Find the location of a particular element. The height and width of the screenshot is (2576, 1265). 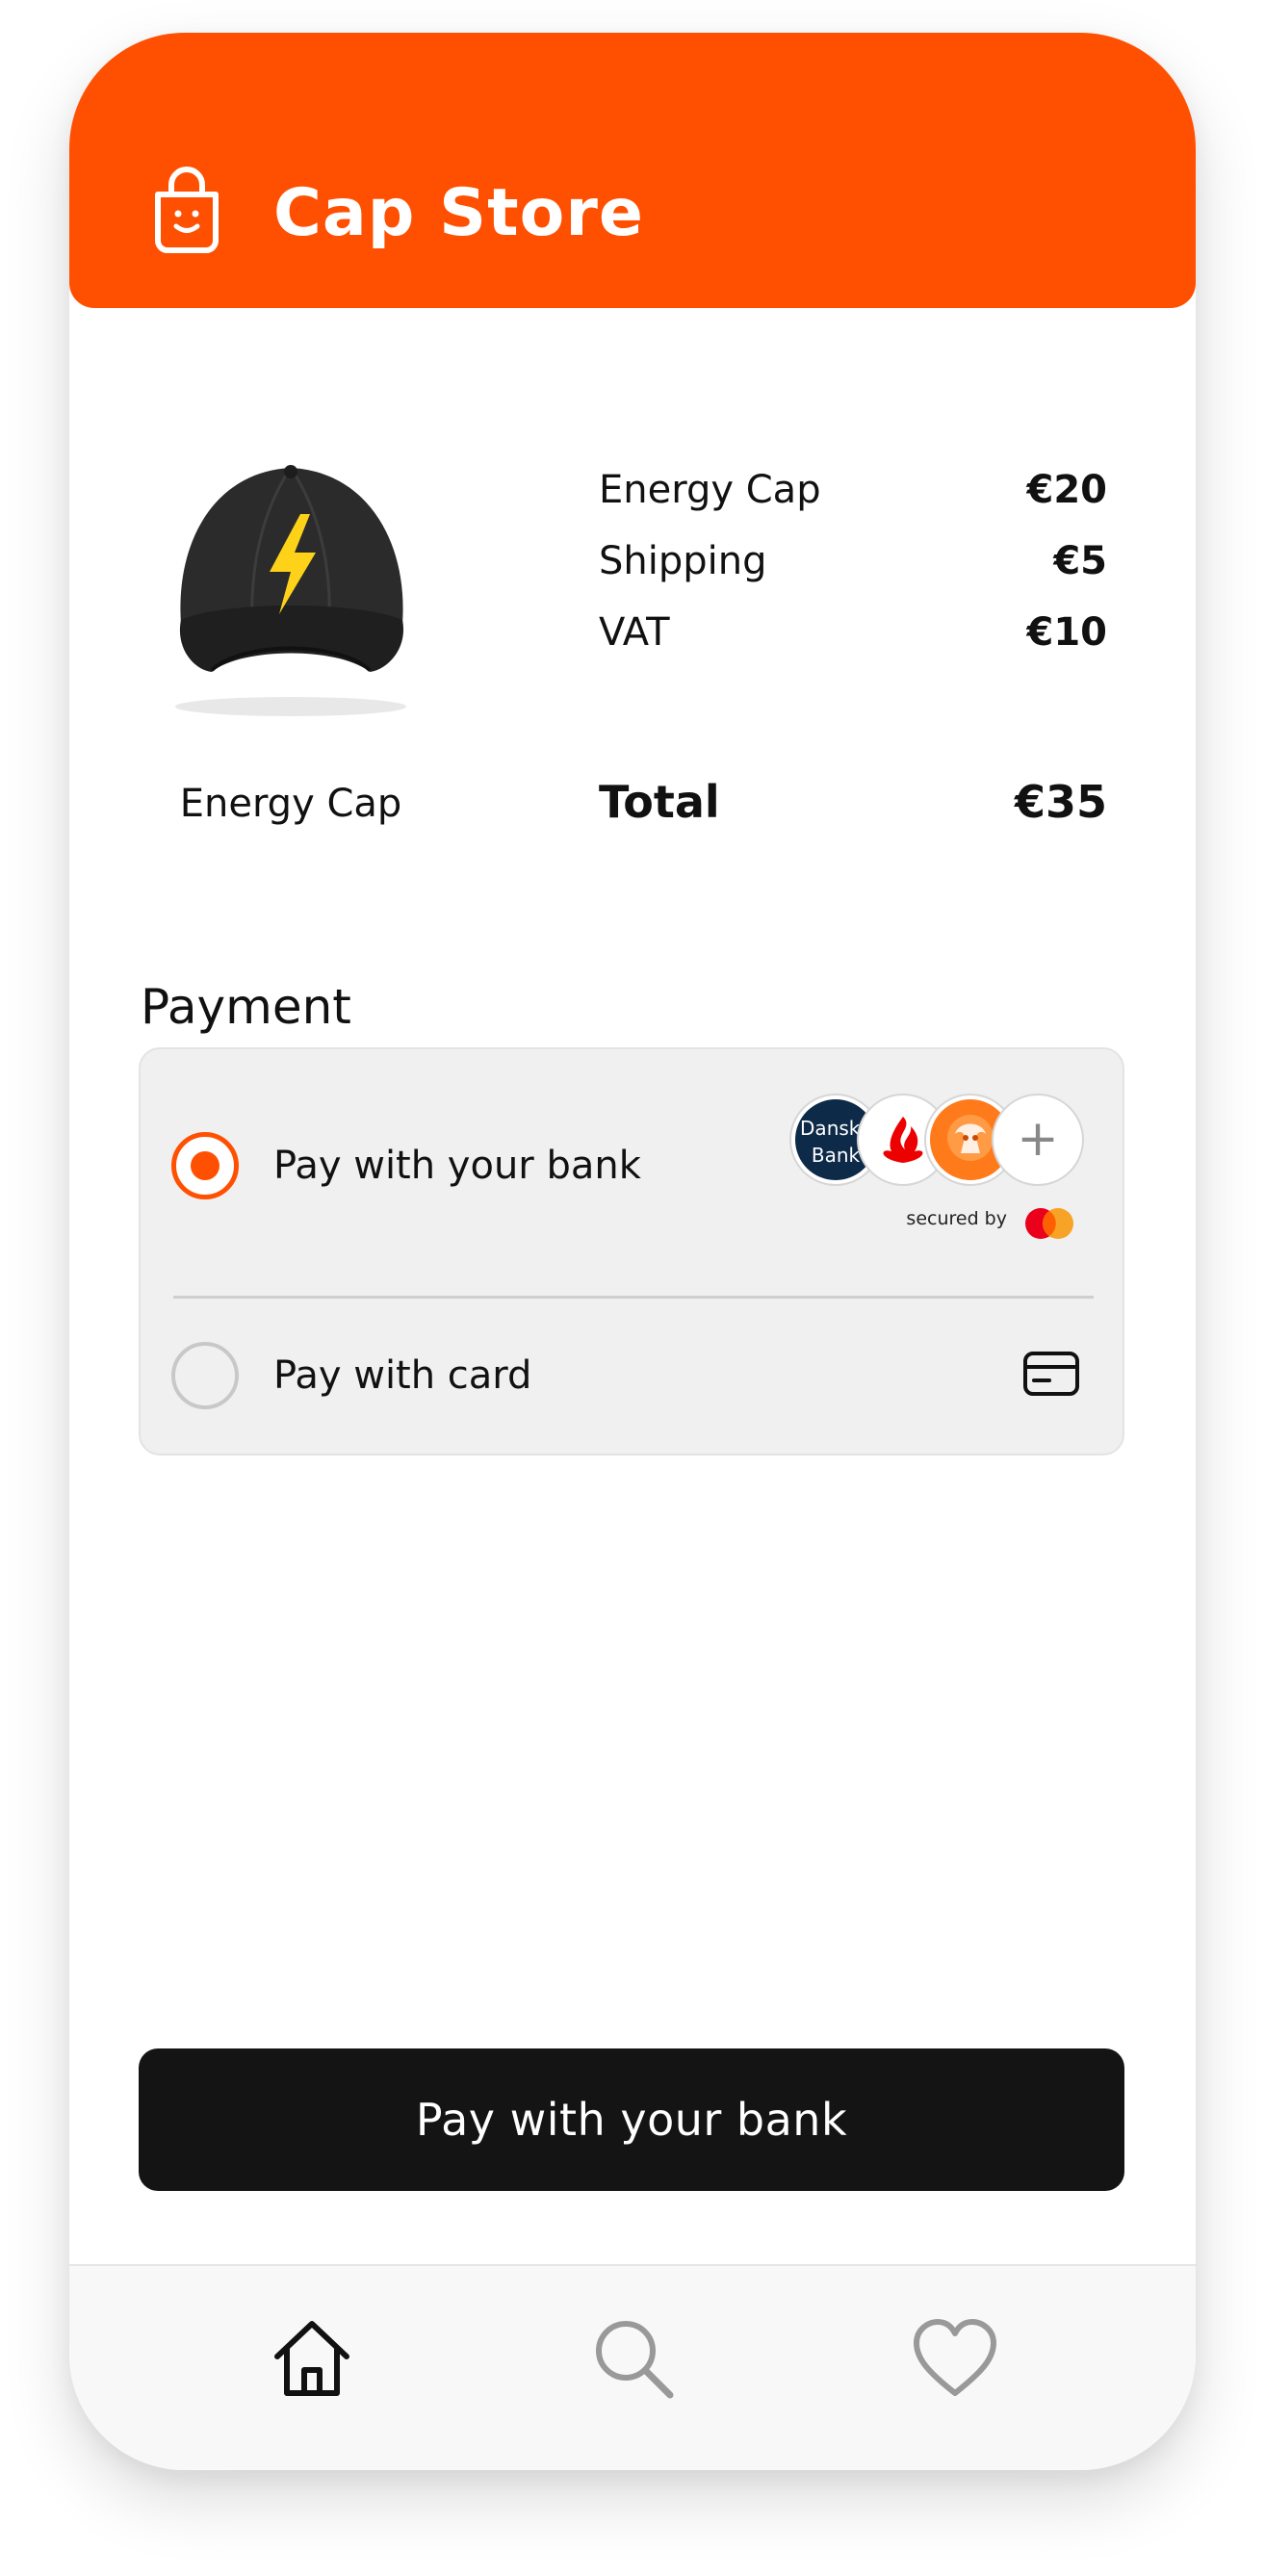

secured-by-text: secured by is located at coordinates (956, 1219).